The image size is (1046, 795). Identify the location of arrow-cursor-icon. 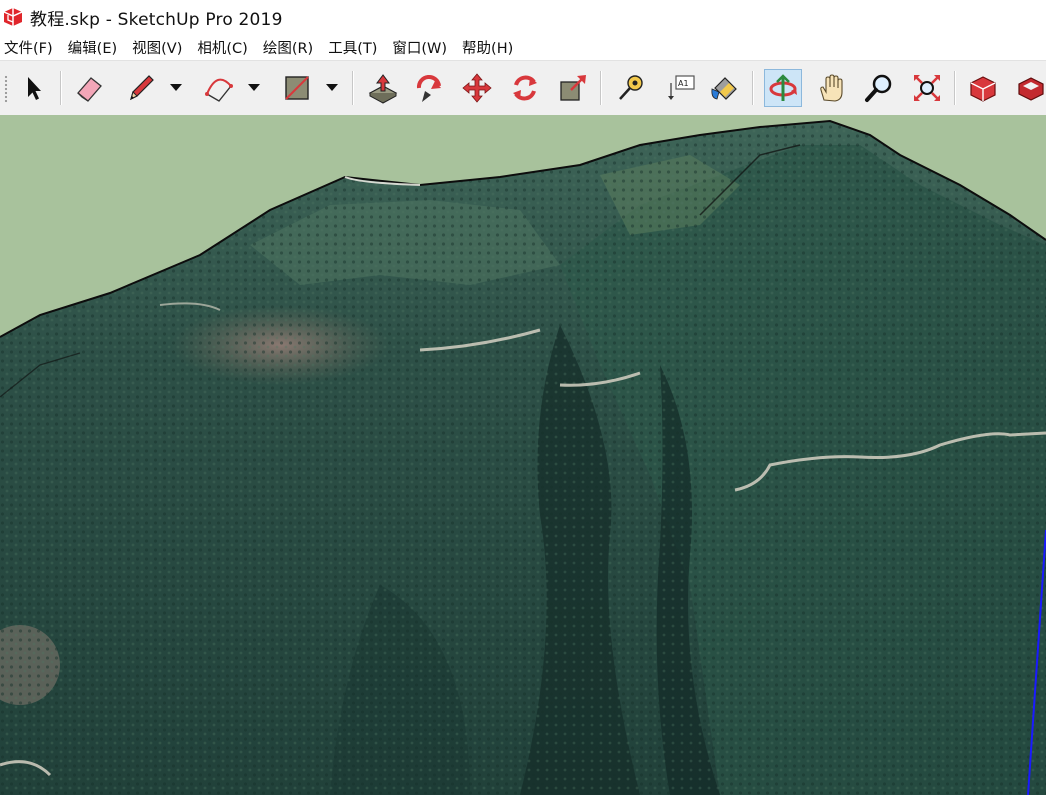
(34, 88).